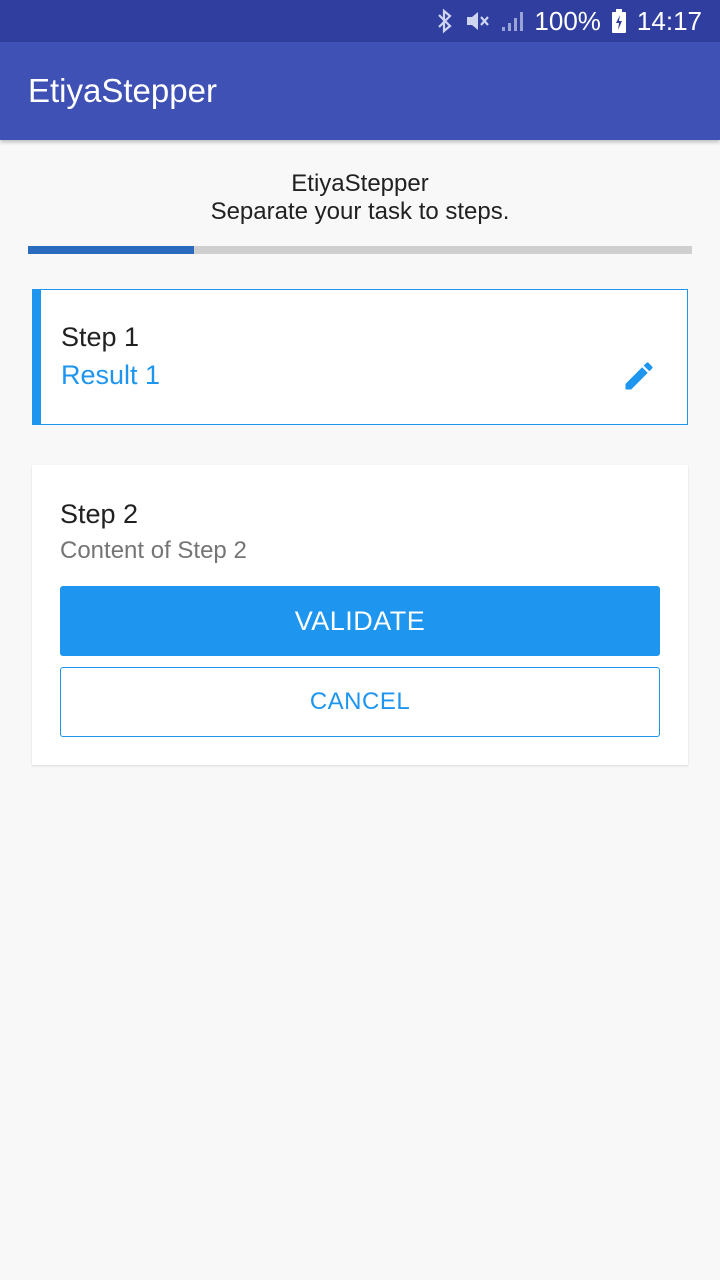 Image resolution: width=720 pixels, height=1280 pixels. What do you see at coordinates (619, 21) in the screenshot?
I see `battery-charging-icon` at bounding box center [619, 21].